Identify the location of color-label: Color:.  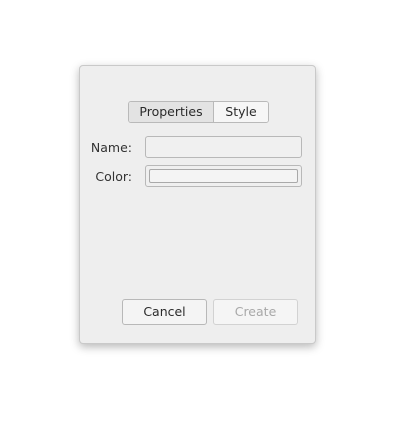
(113, 176).